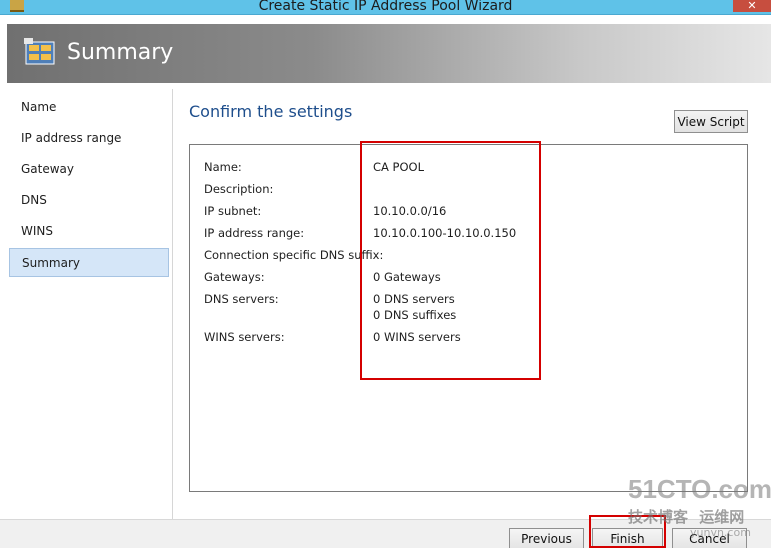 Image resolution: width=771 pixels, height=548 pixels. I want to click on watermark-blog: 技术博客, so click(658, 517).